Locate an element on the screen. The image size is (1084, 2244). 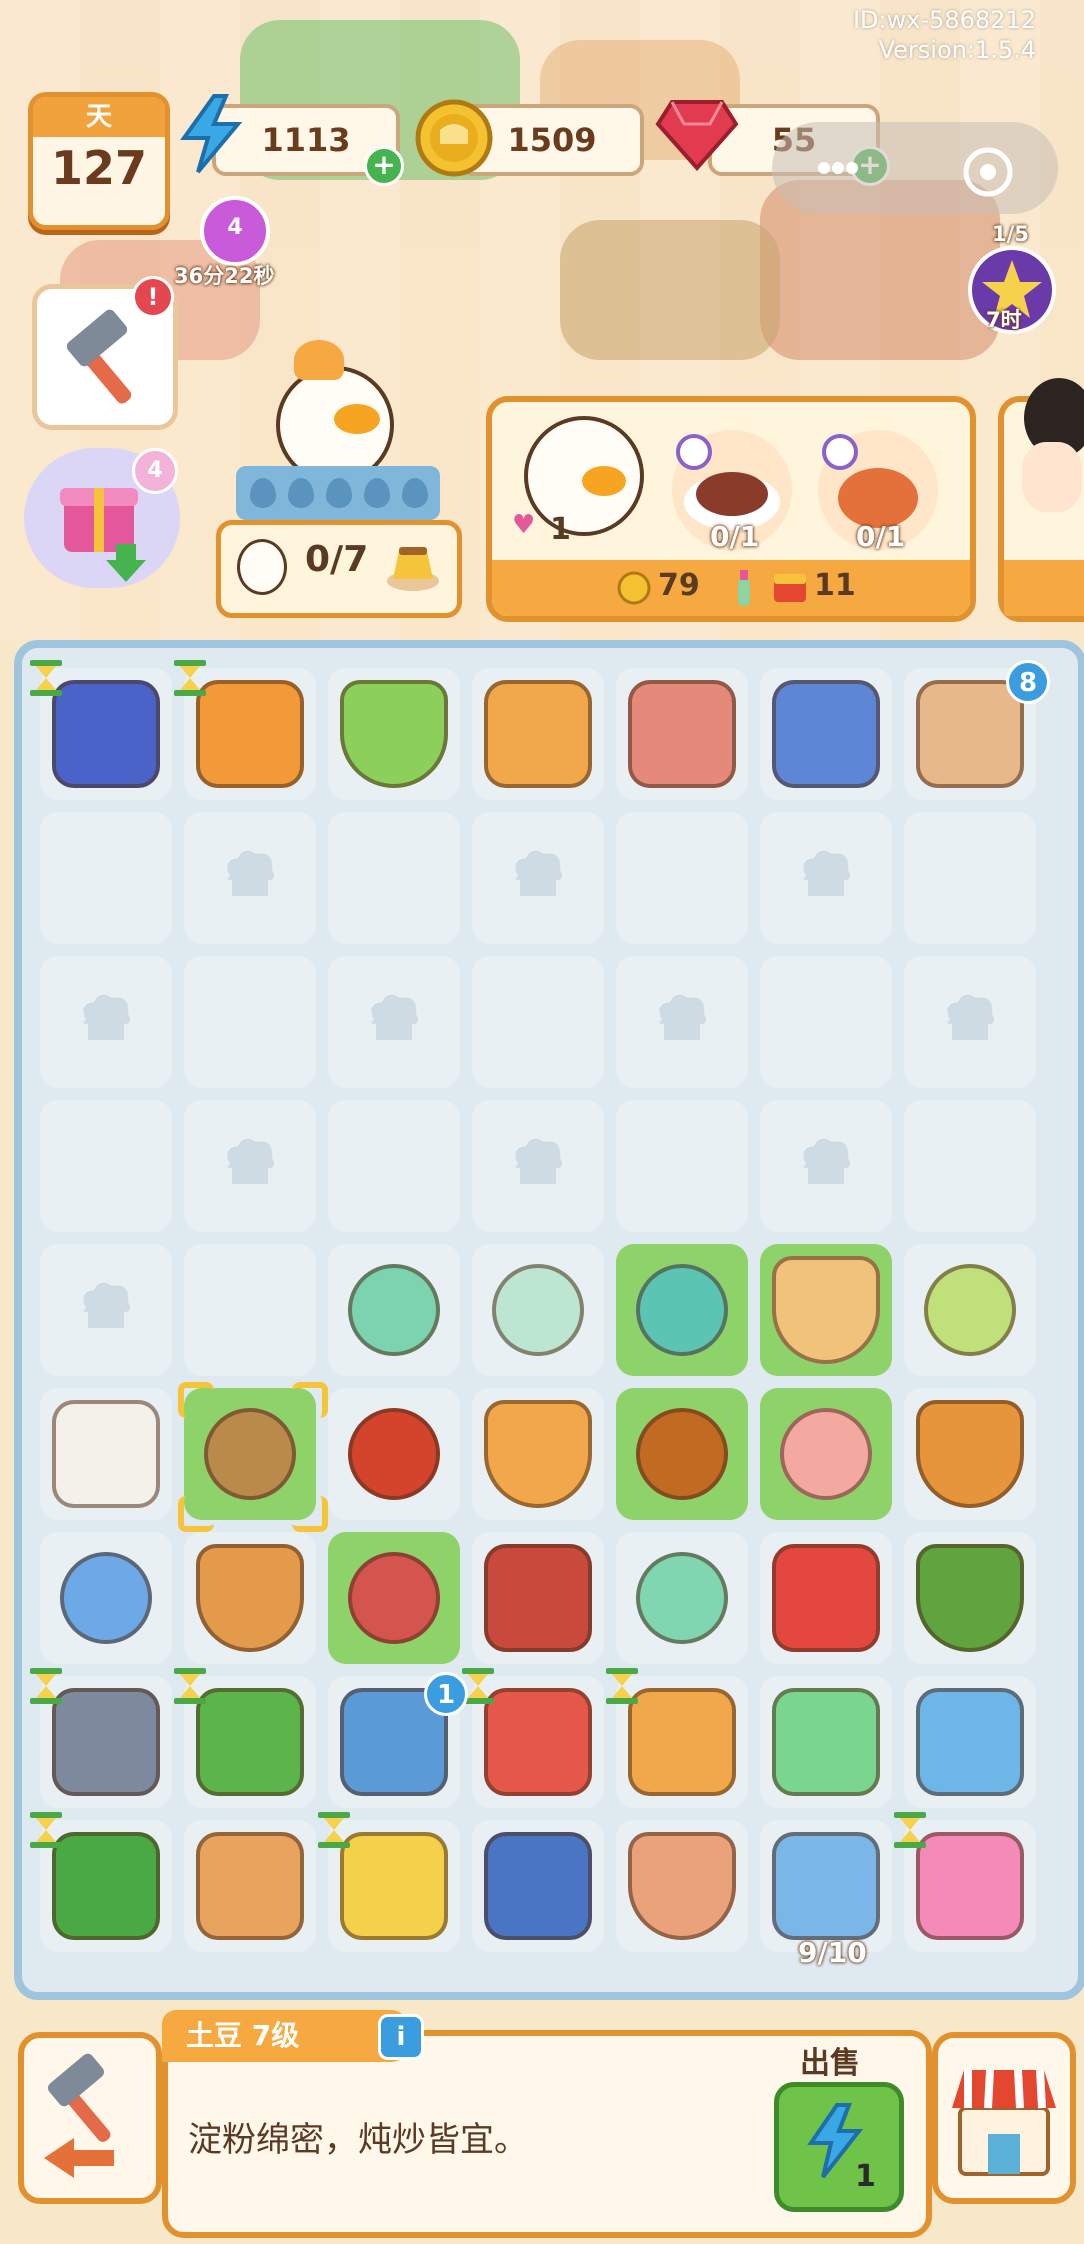
green-clam-icon is located at coordinates (394, 1310).